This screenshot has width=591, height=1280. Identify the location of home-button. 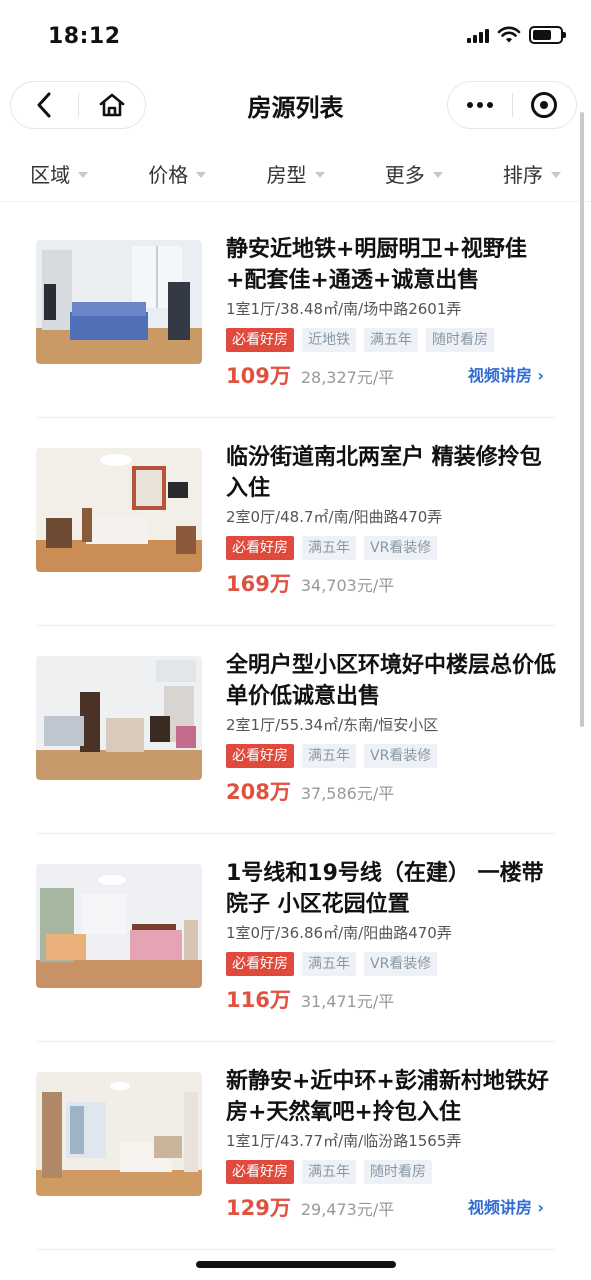
(112, 105).